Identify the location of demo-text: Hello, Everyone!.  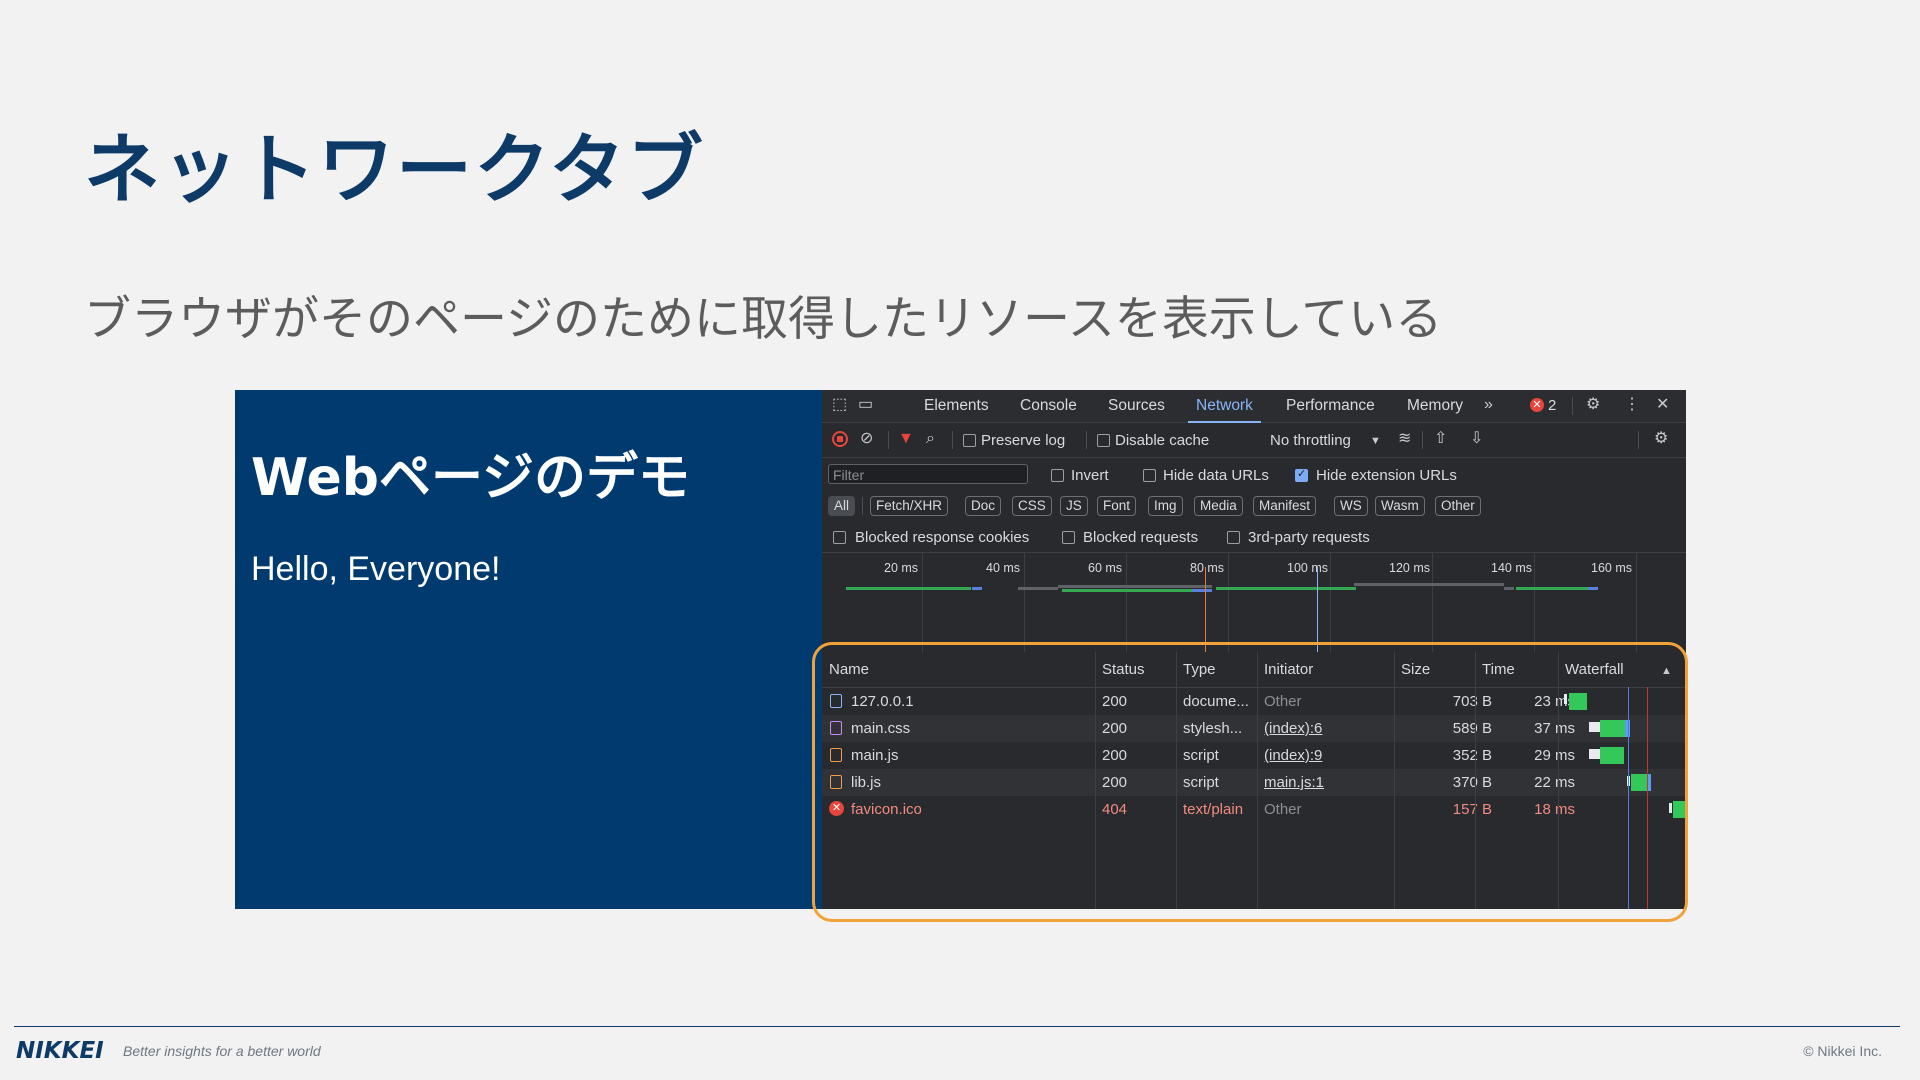
(376, 569).